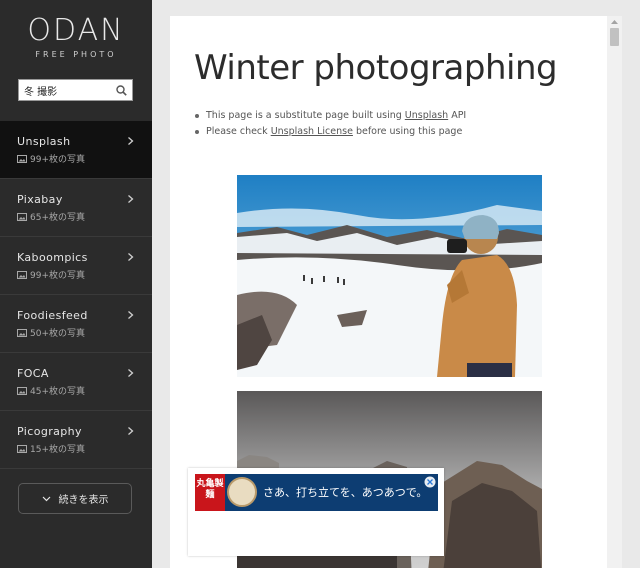  I want to click on logo: ODAN FREE PHOTO, so click(76, 36).